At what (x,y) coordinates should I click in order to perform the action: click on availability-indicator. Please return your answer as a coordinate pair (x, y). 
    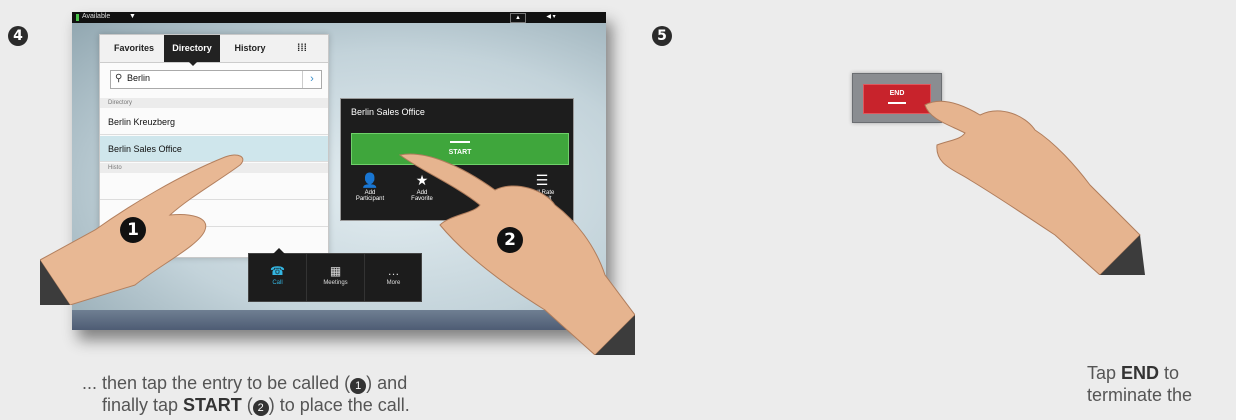
    Looking at the image, I should click on (77, 17).